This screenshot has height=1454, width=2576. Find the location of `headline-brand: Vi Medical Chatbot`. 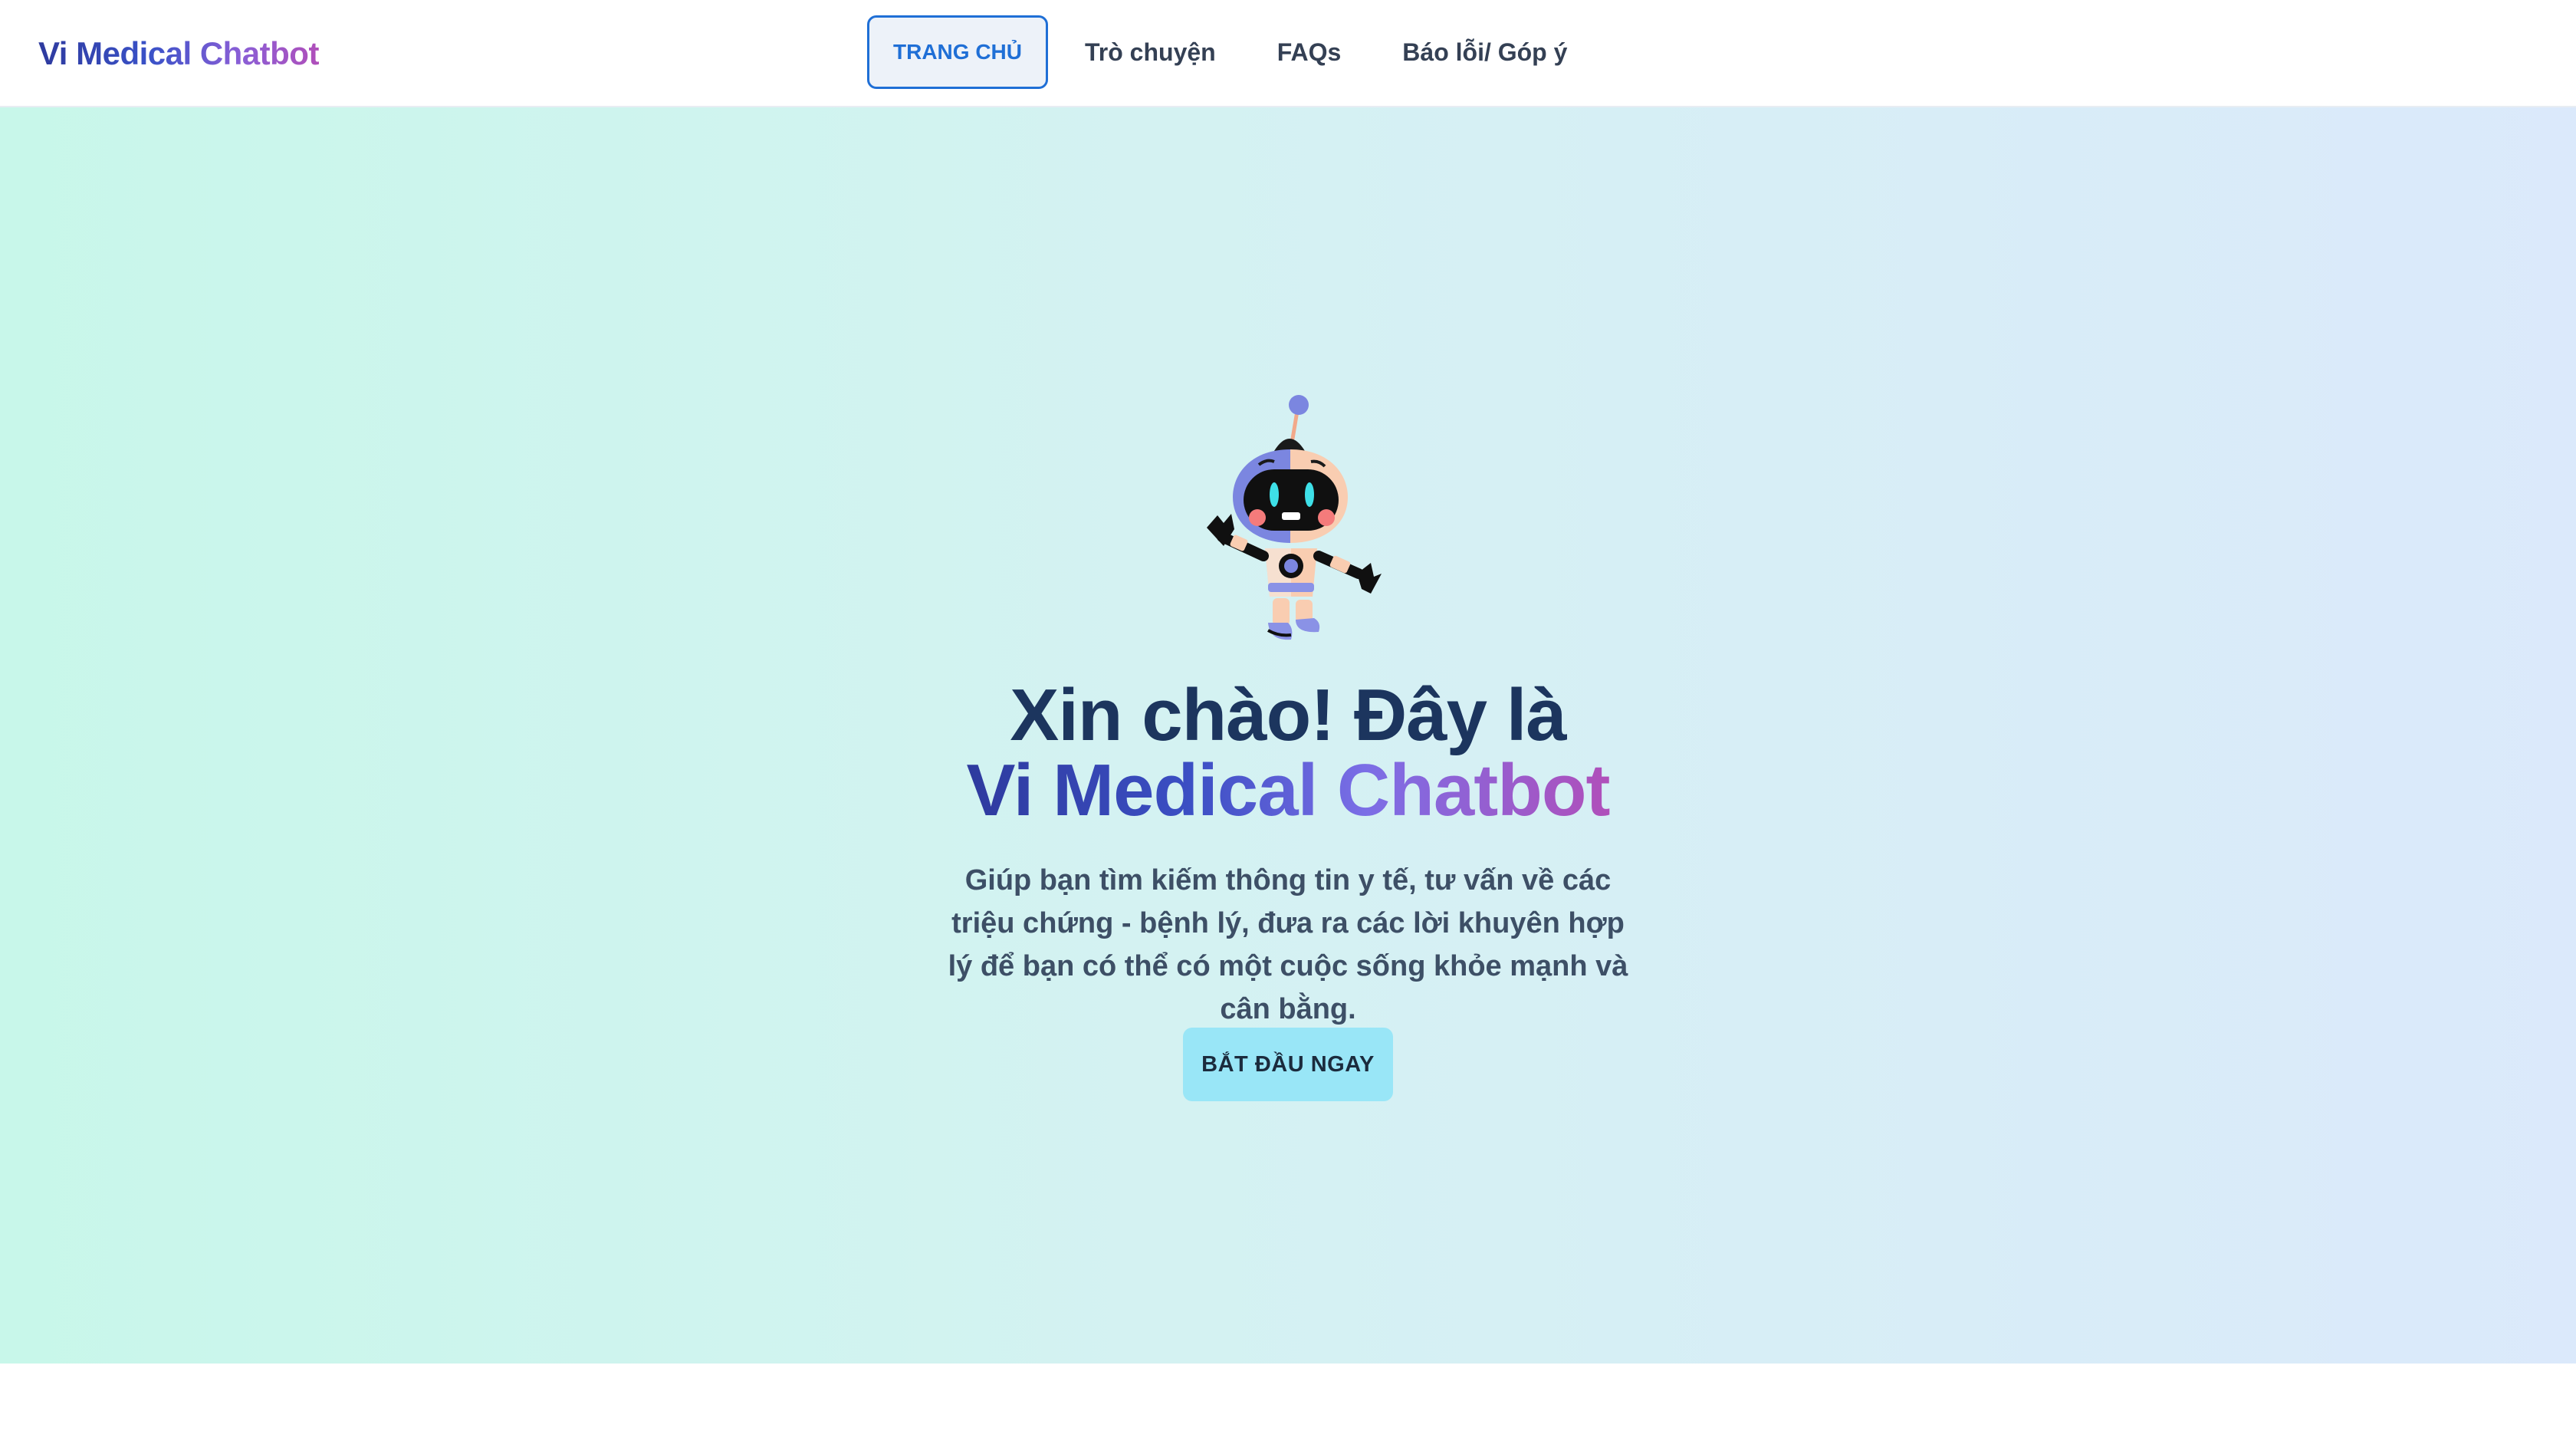

headline-brand: Vi Medical Chatbot is located at coordinates (1288, 790).